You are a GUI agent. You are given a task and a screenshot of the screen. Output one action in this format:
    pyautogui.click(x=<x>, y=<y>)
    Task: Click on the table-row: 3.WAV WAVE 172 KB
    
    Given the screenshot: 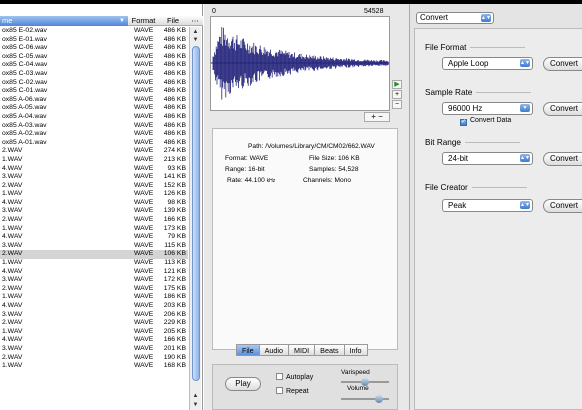 What is the action you would take?
    pyautogui.click(x=94, y=280)
    